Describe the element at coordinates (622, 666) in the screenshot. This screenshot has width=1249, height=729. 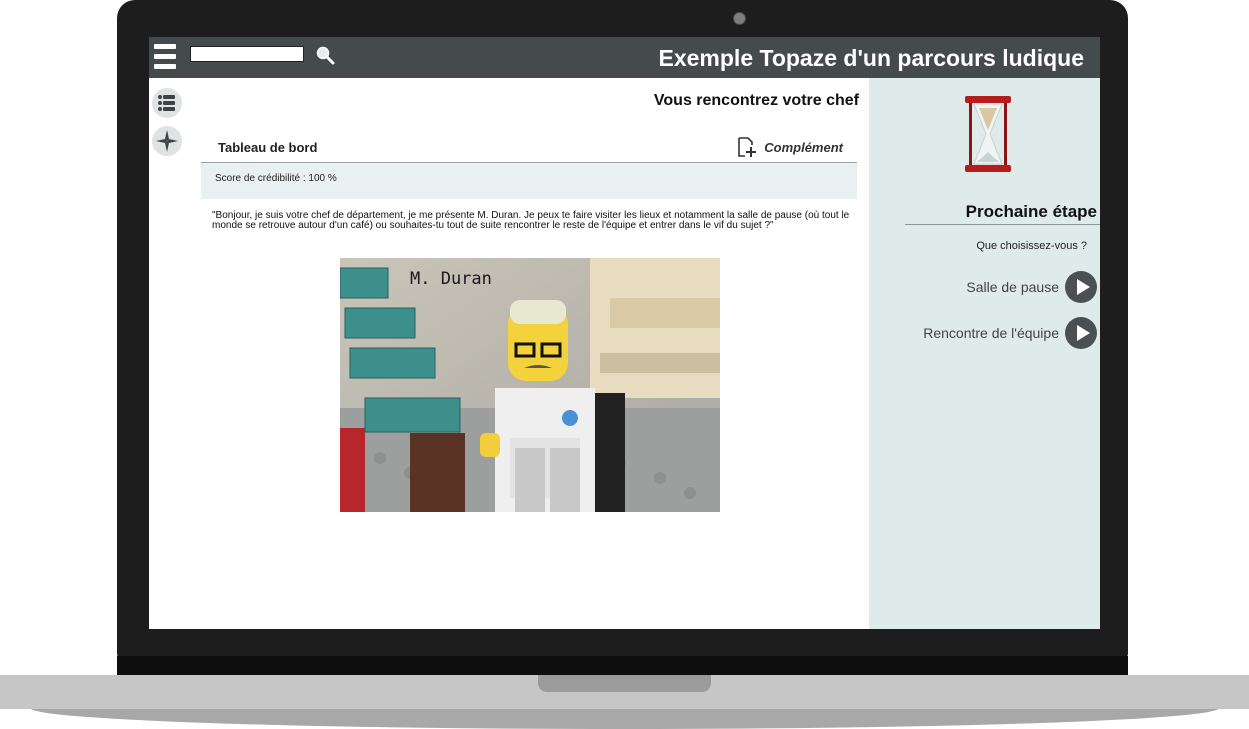
I see `laptop-hinge` at that location.